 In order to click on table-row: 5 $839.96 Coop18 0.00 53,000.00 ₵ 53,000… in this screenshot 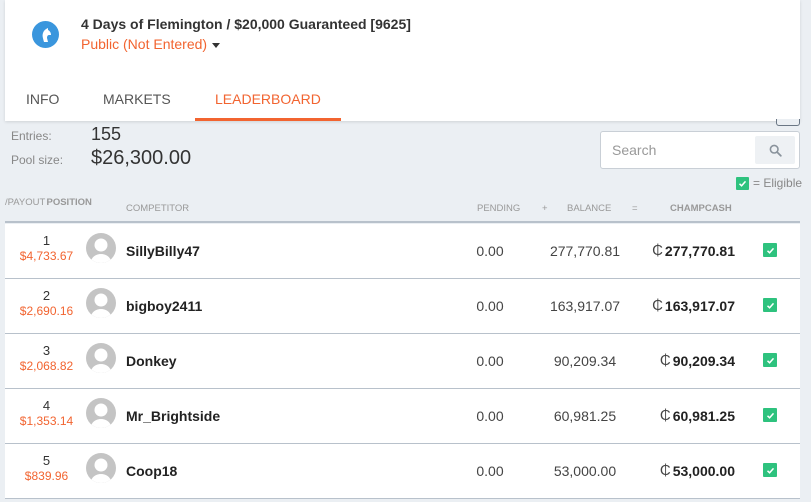, I will do `click(402, 471)`.